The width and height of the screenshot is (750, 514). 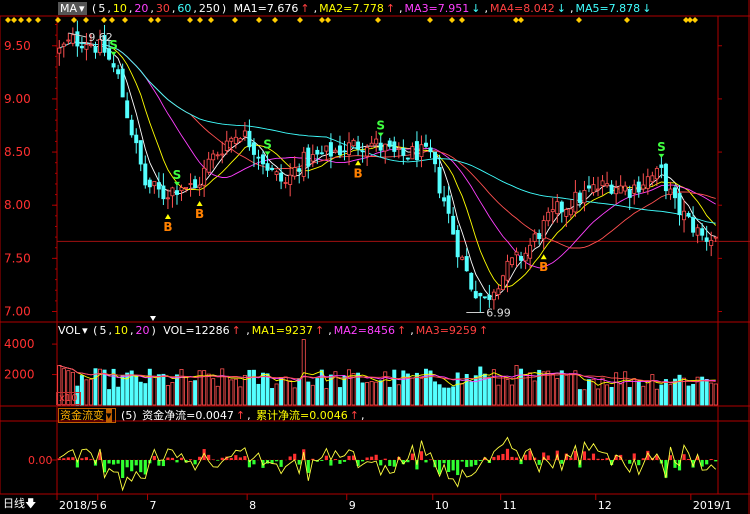 What do you see at coordinates (17, 152) in the screenshot?
I see `price-tick-label: 8.50` at bounding box center [17, 152].